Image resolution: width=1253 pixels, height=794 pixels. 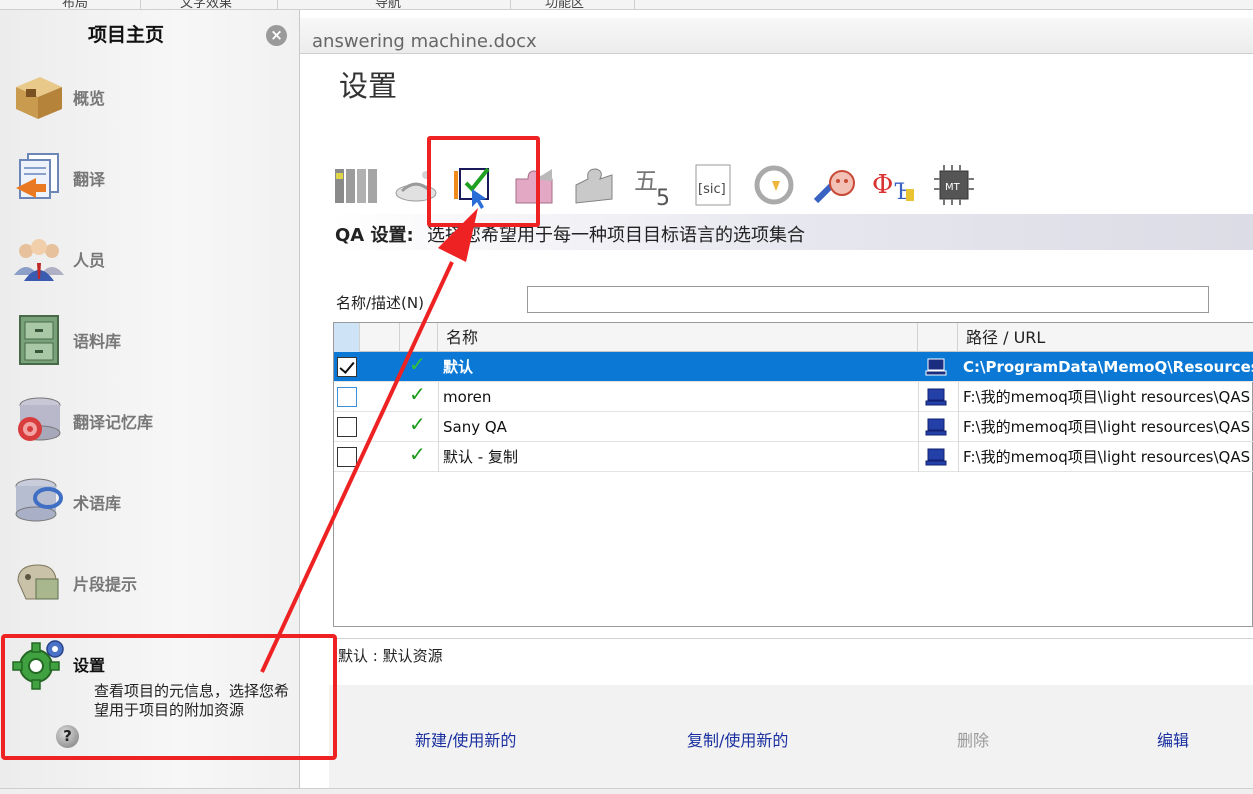 I want to click on document-tab: answering machine.docx, so click(x=424, y=41).